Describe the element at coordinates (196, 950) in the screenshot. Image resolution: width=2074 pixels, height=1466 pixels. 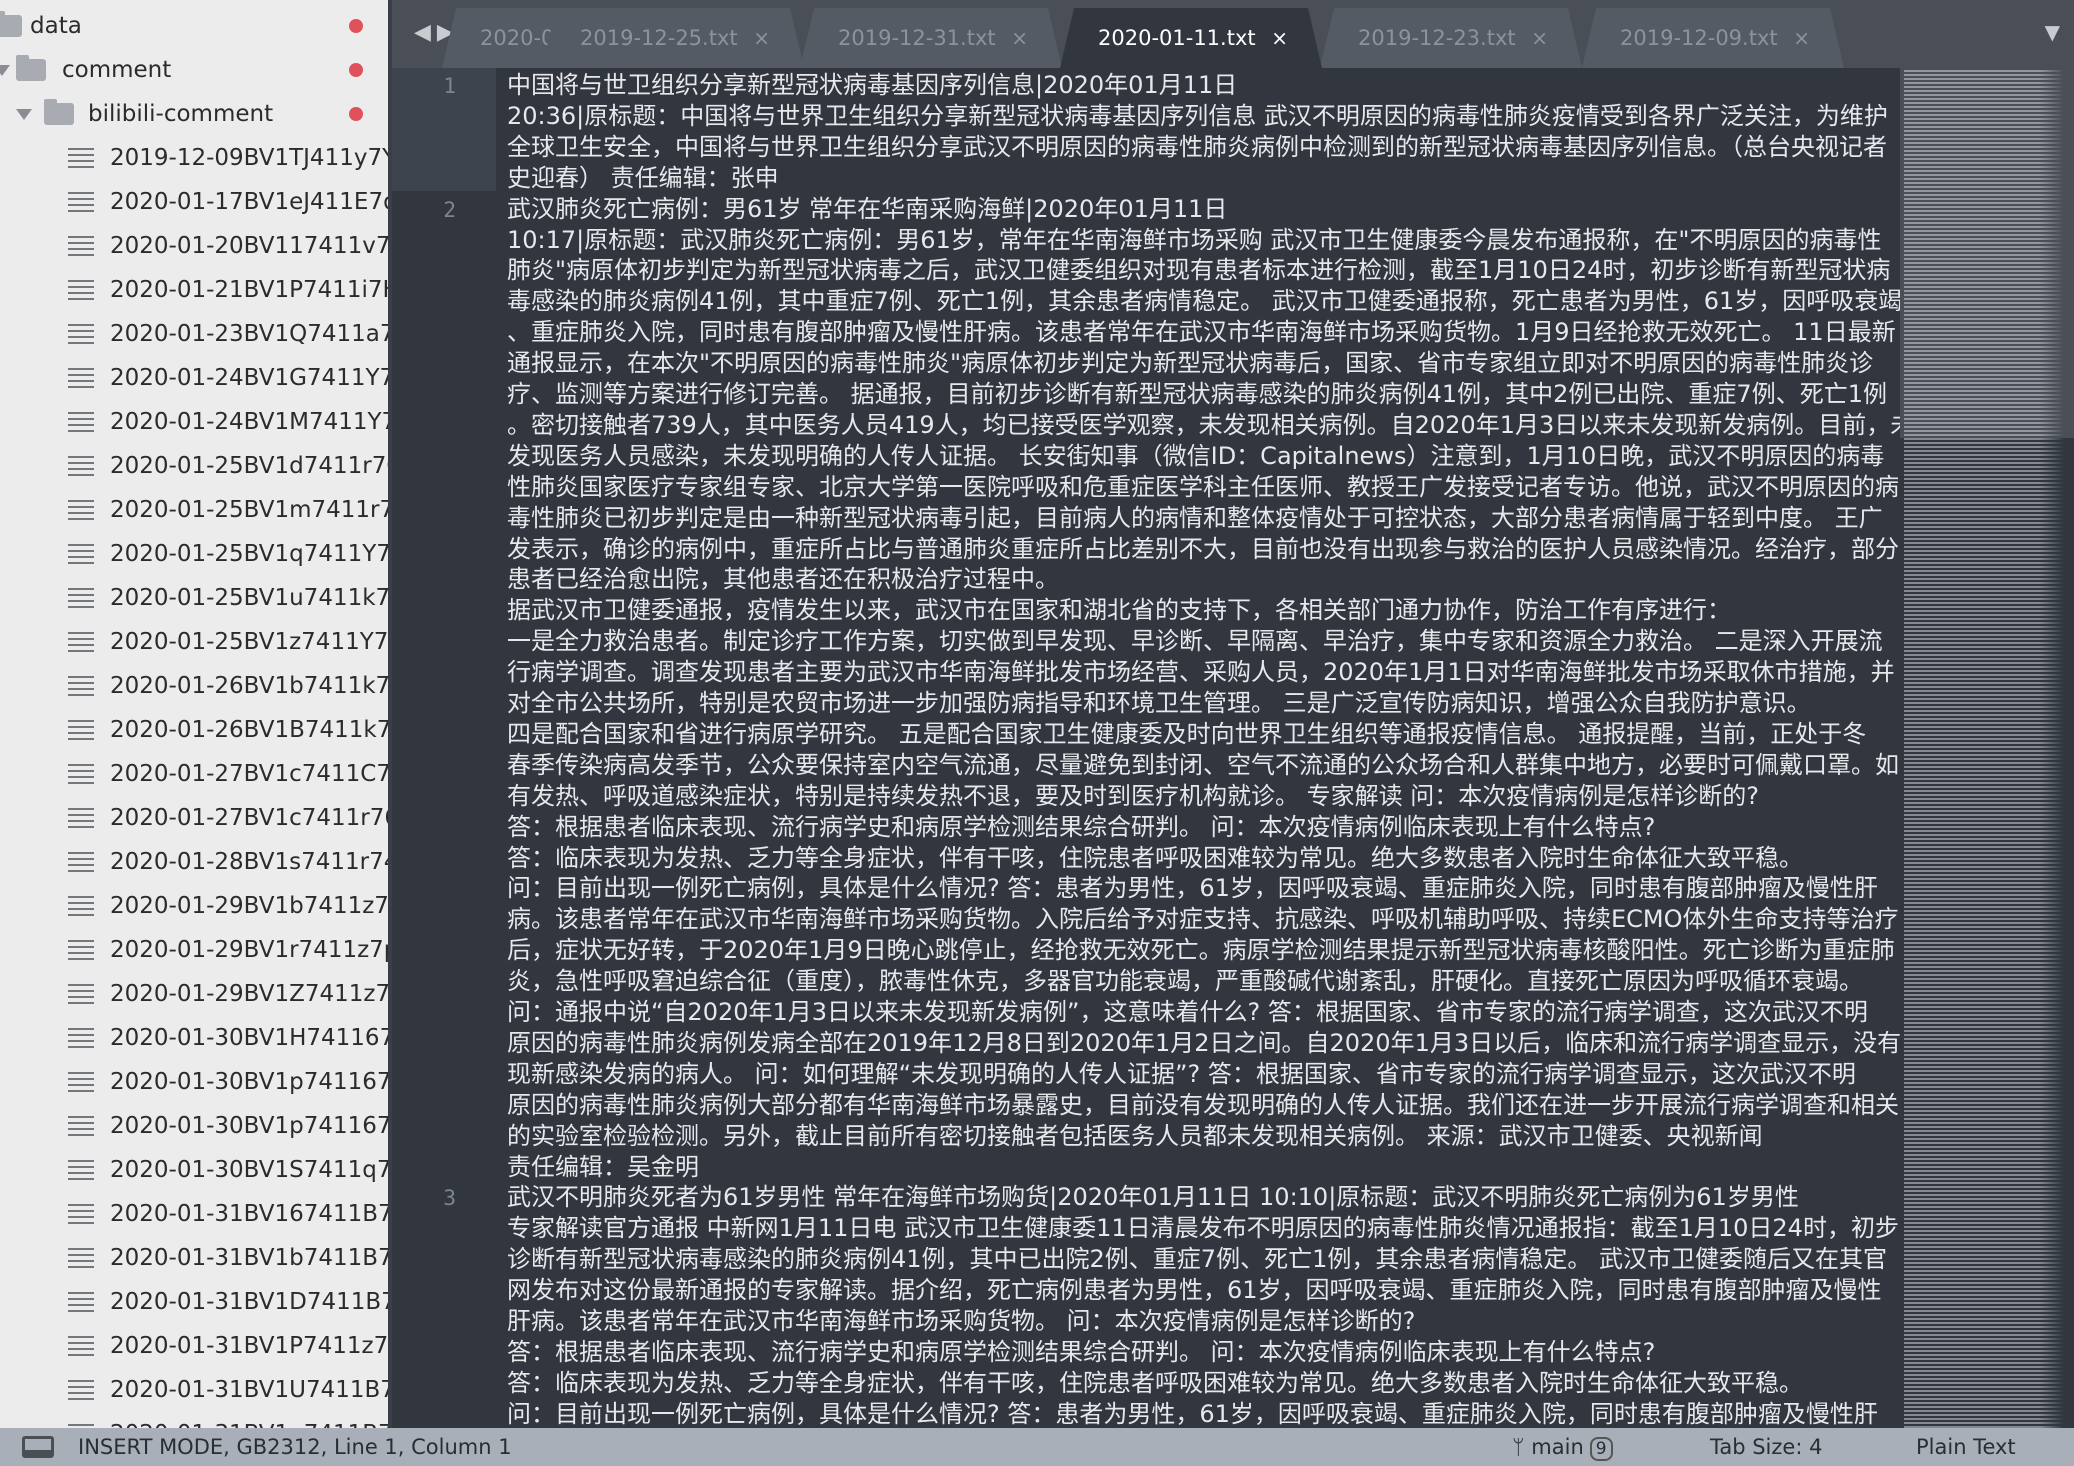
I see `file-item: 2020-01-29BV1r7411z7p` at that location.